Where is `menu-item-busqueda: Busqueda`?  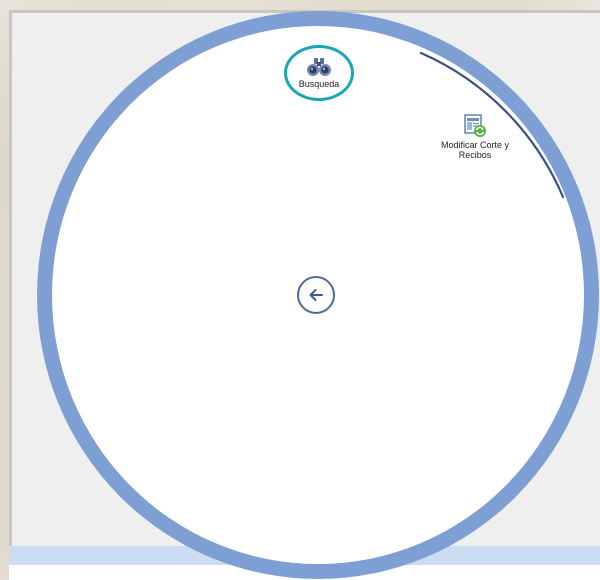
menu-item-busqueda: Busqueda is located at coordinates (319, 73).